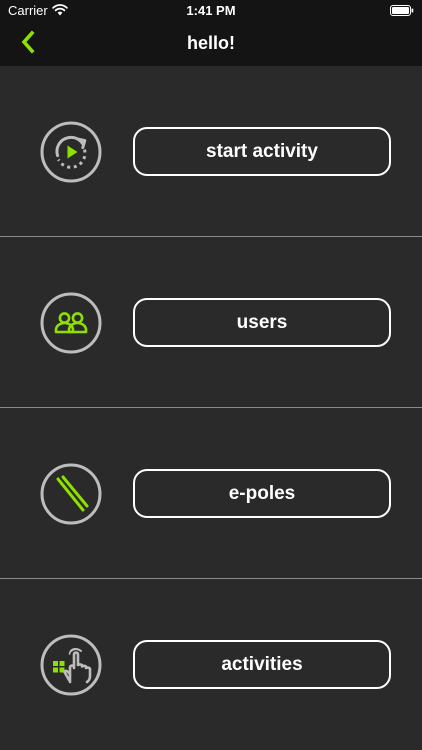  What do you see at coordinates (71, 494) in the screenshot?
I see `e-poles-icon` at bounding box center [71, 494].